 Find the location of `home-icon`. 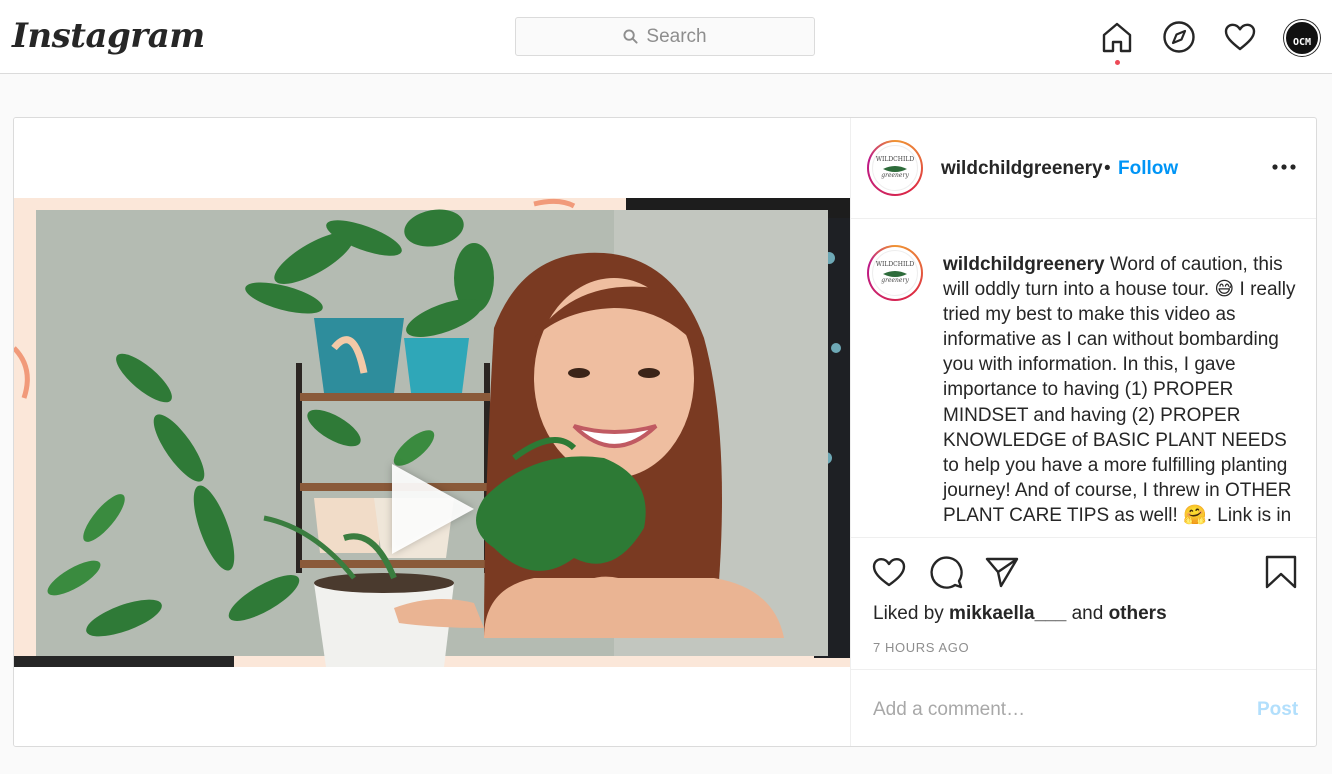

home-icon is located at coordinates (1117, 37).